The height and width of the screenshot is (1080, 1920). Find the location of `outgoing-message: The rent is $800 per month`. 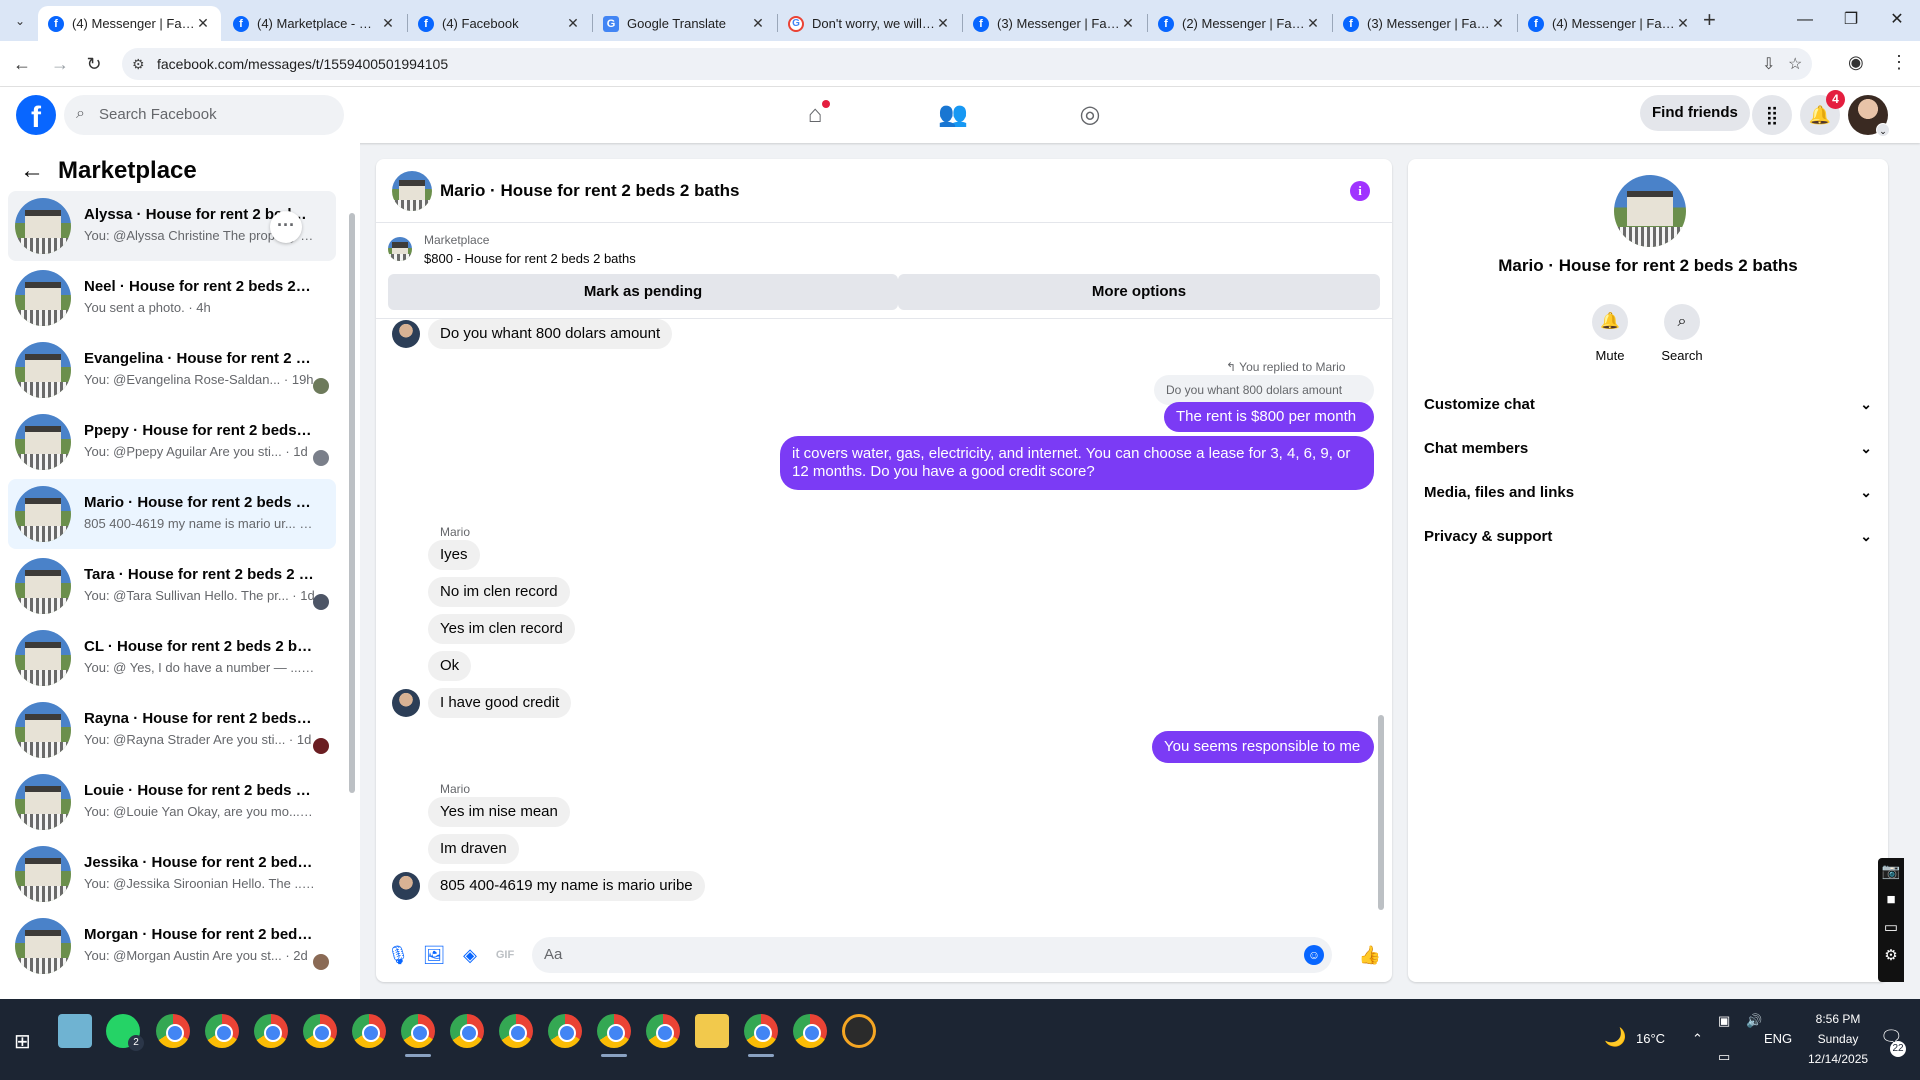

outgoing-message: The rent is $800 per month is located at coordinates (1269, 417).